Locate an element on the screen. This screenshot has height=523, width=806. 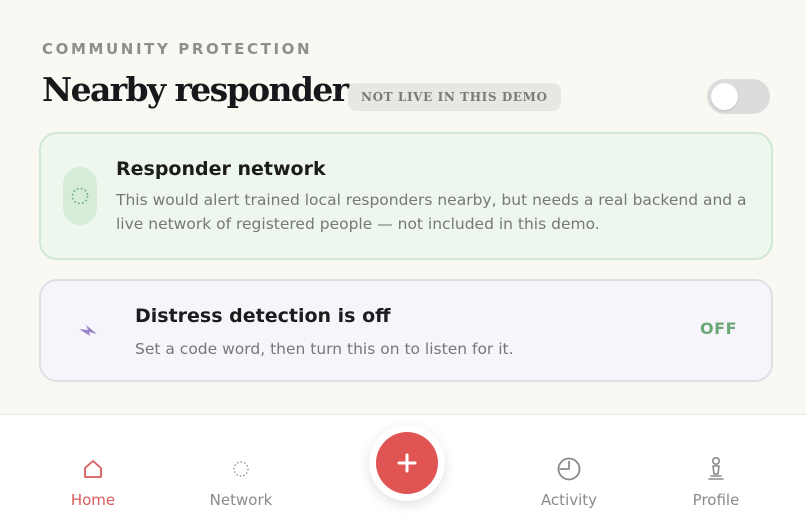
nav-label-home: Home is located at coordinates (93, 500).